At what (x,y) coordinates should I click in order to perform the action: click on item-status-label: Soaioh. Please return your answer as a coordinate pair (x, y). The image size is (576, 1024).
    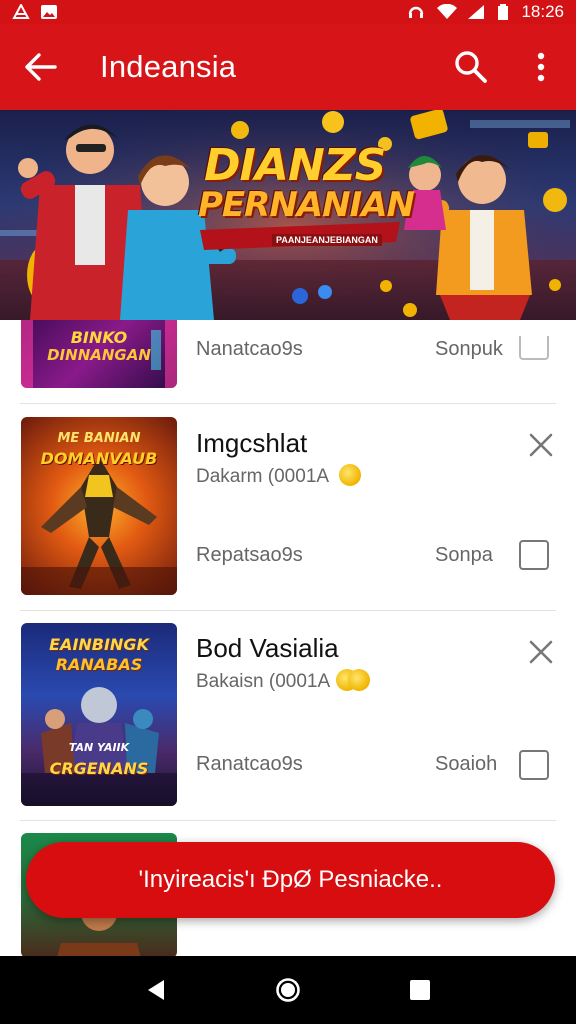
    Looking at the image, I should click on (466, 764).